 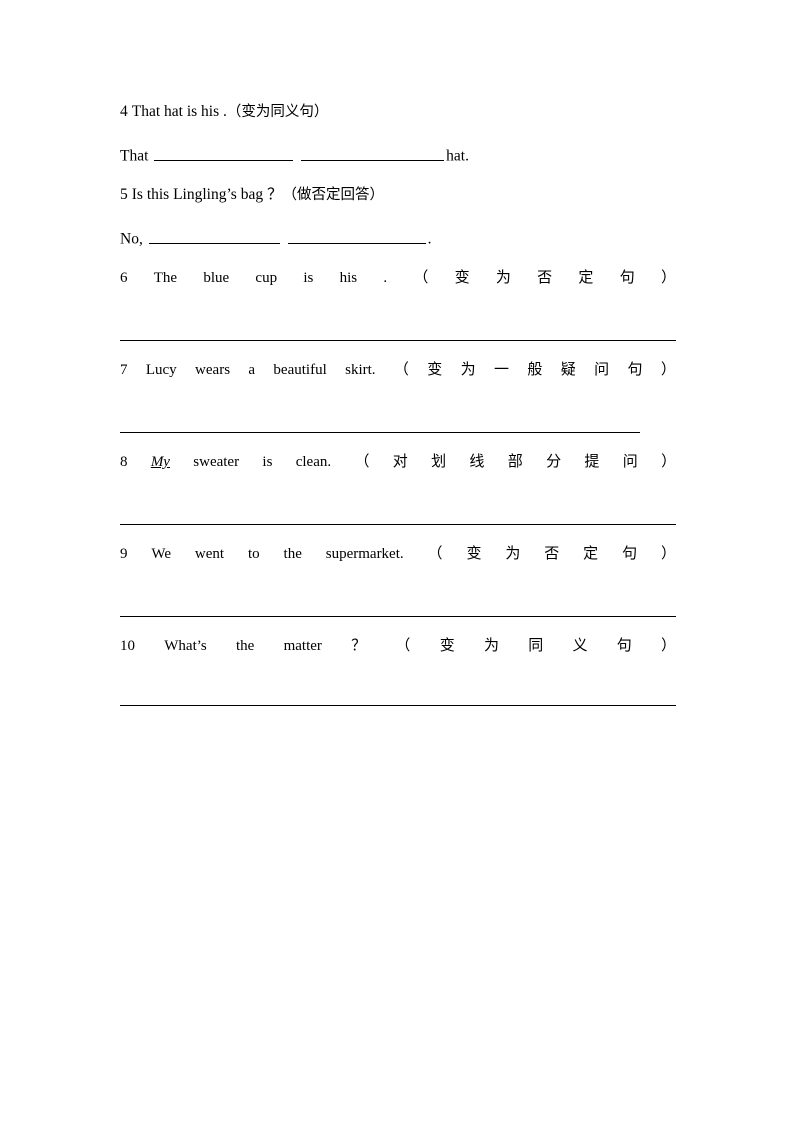 I want to click on question-8-token: sweater, so click(x=216, y=462).